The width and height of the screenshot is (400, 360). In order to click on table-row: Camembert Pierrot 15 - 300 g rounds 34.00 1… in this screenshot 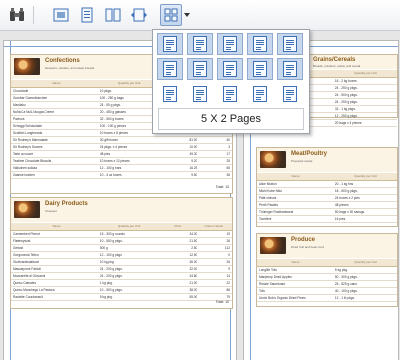, I will do `click(121, 234)`.